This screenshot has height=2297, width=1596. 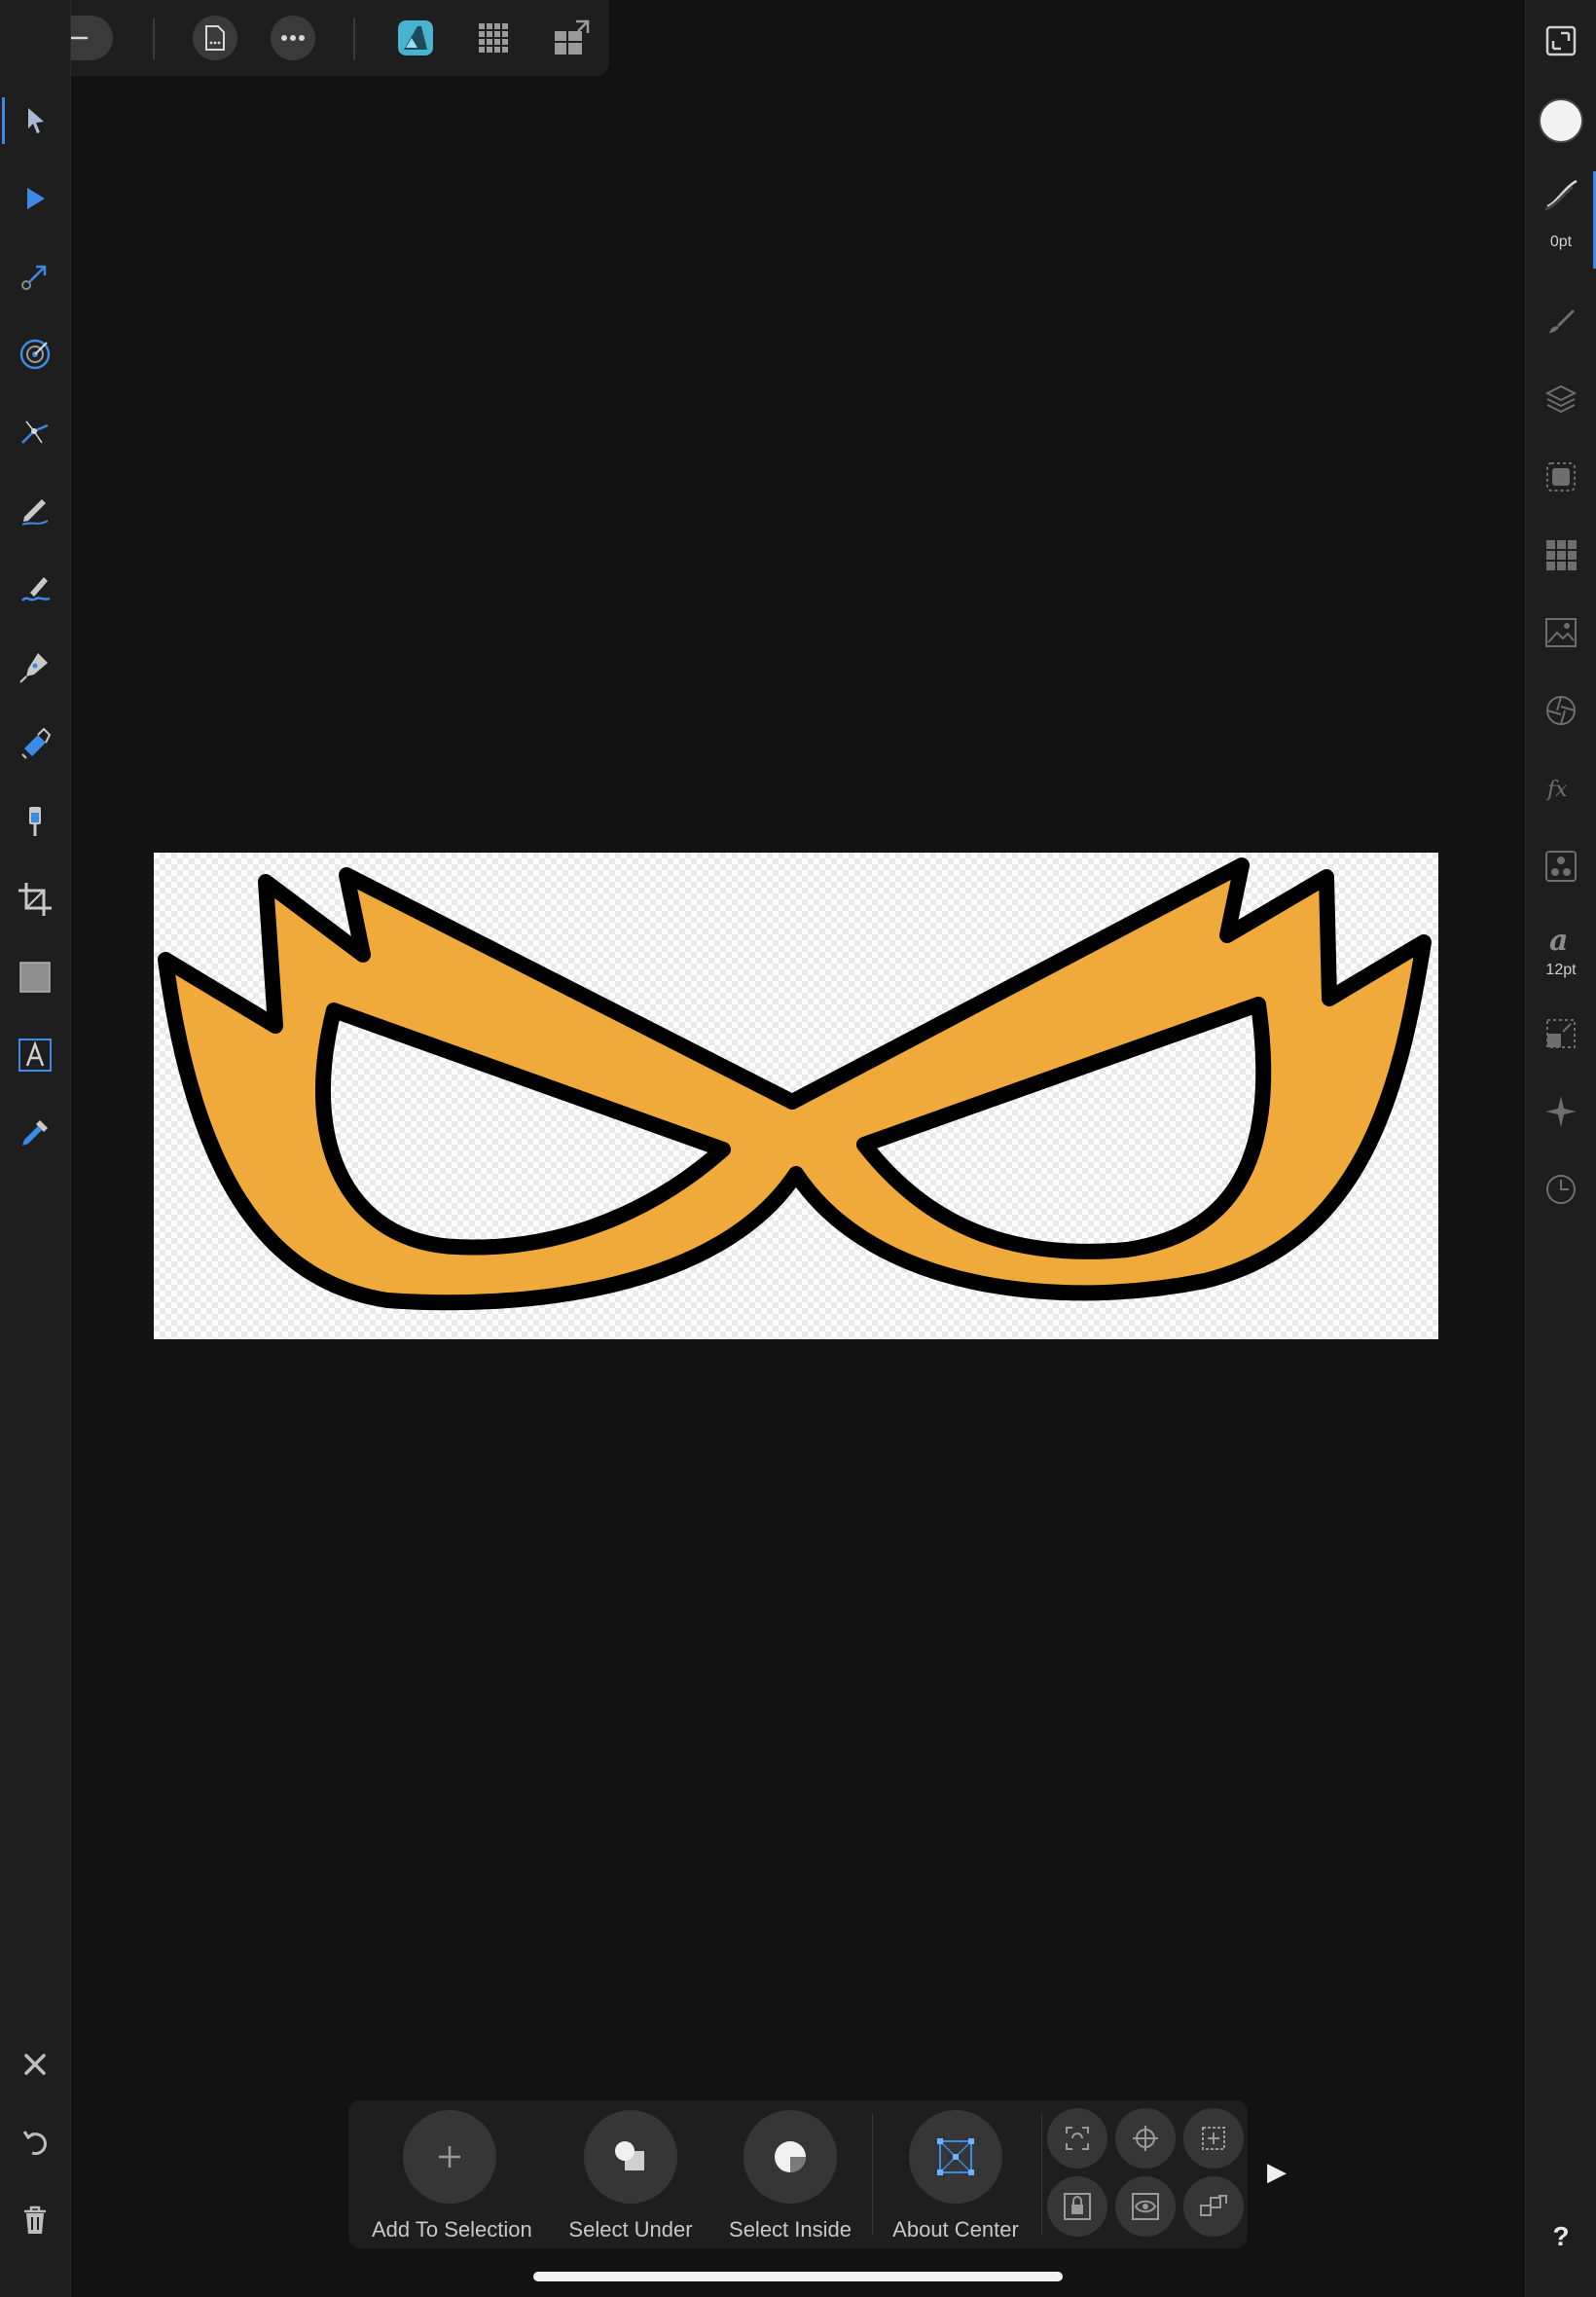 I want to click on node-tool-icon, so click(x=36, y=198).